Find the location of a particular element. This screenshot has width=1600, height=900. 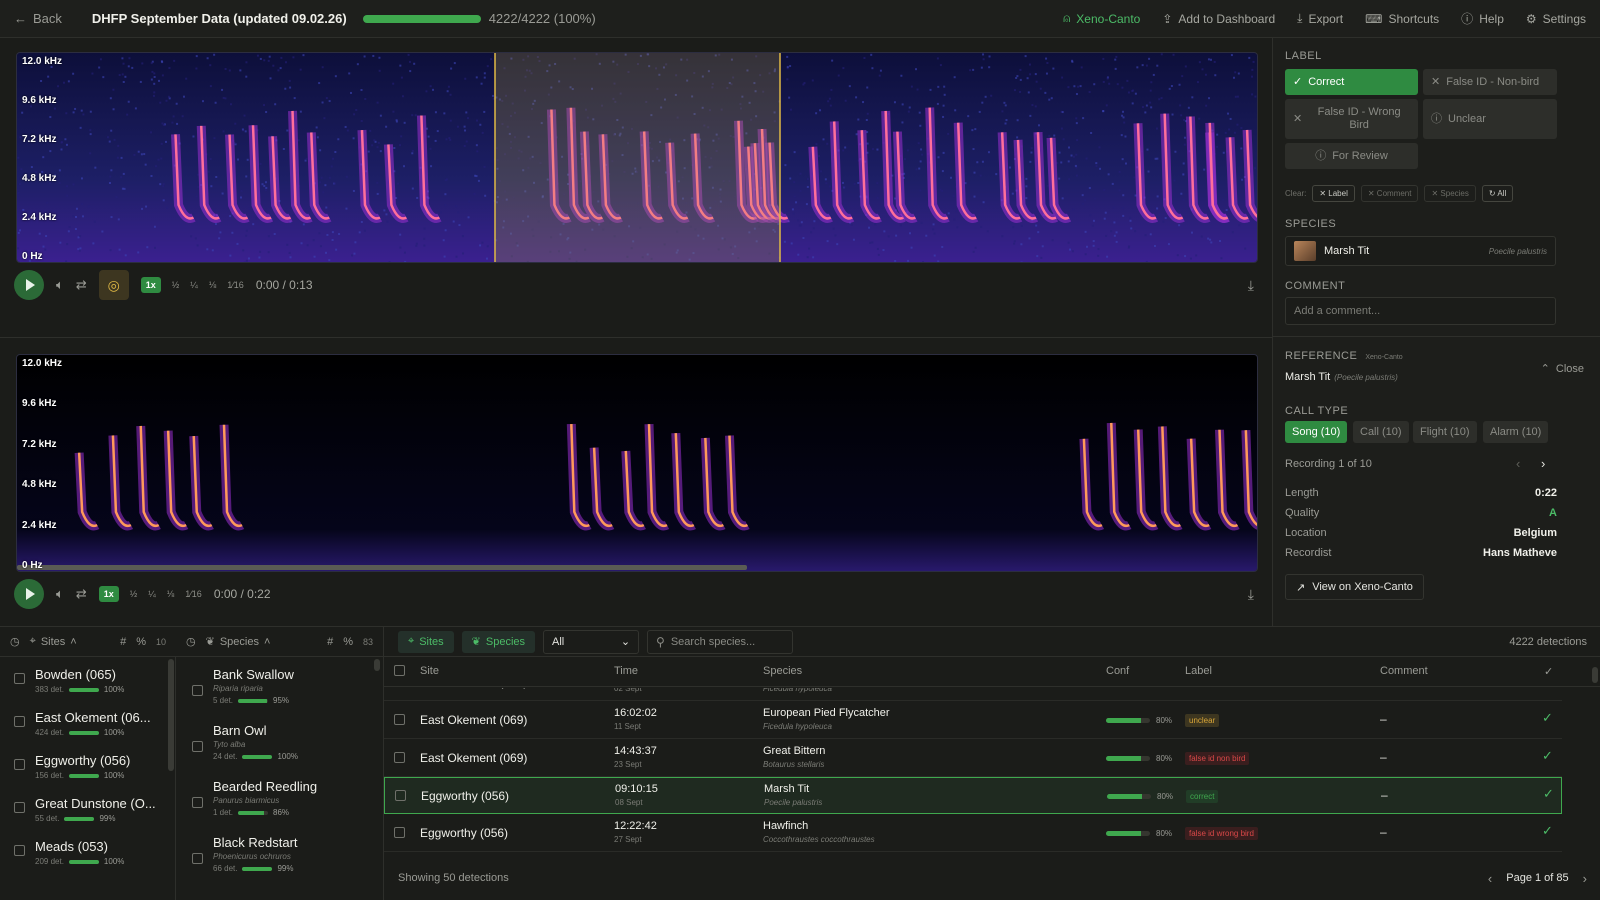

focus-selection-button: ◎ is located at coordinates (113, 285).